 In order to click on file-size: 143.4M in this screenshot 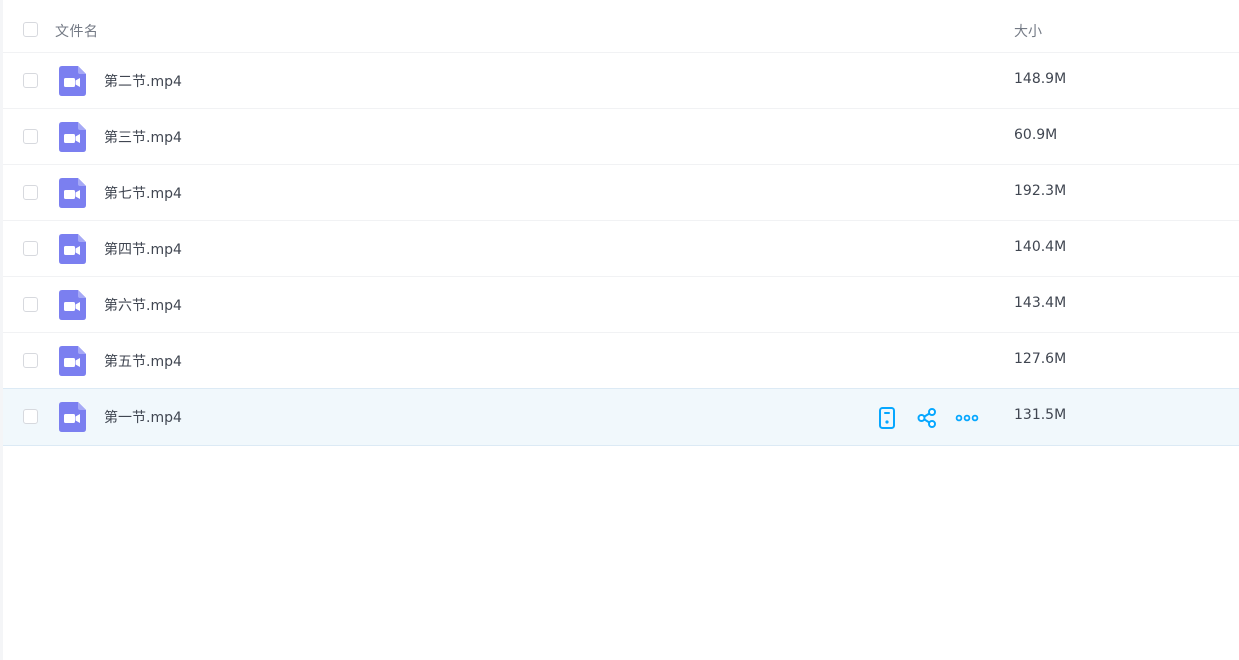, I will do `click(1040, 303)`.